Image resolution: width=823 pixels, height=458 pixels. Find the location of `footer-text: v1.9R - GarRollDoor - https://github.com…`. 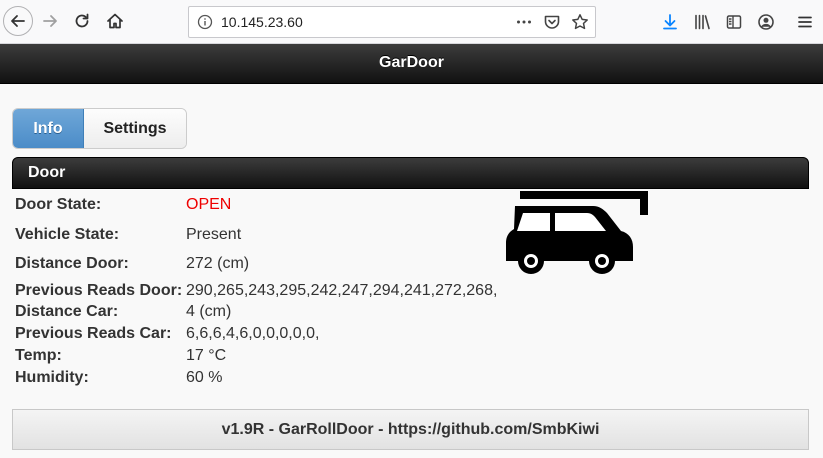

footer-text: v1.9R - GarRollDoor - https://github.com… is located at coordinates (410, 429).